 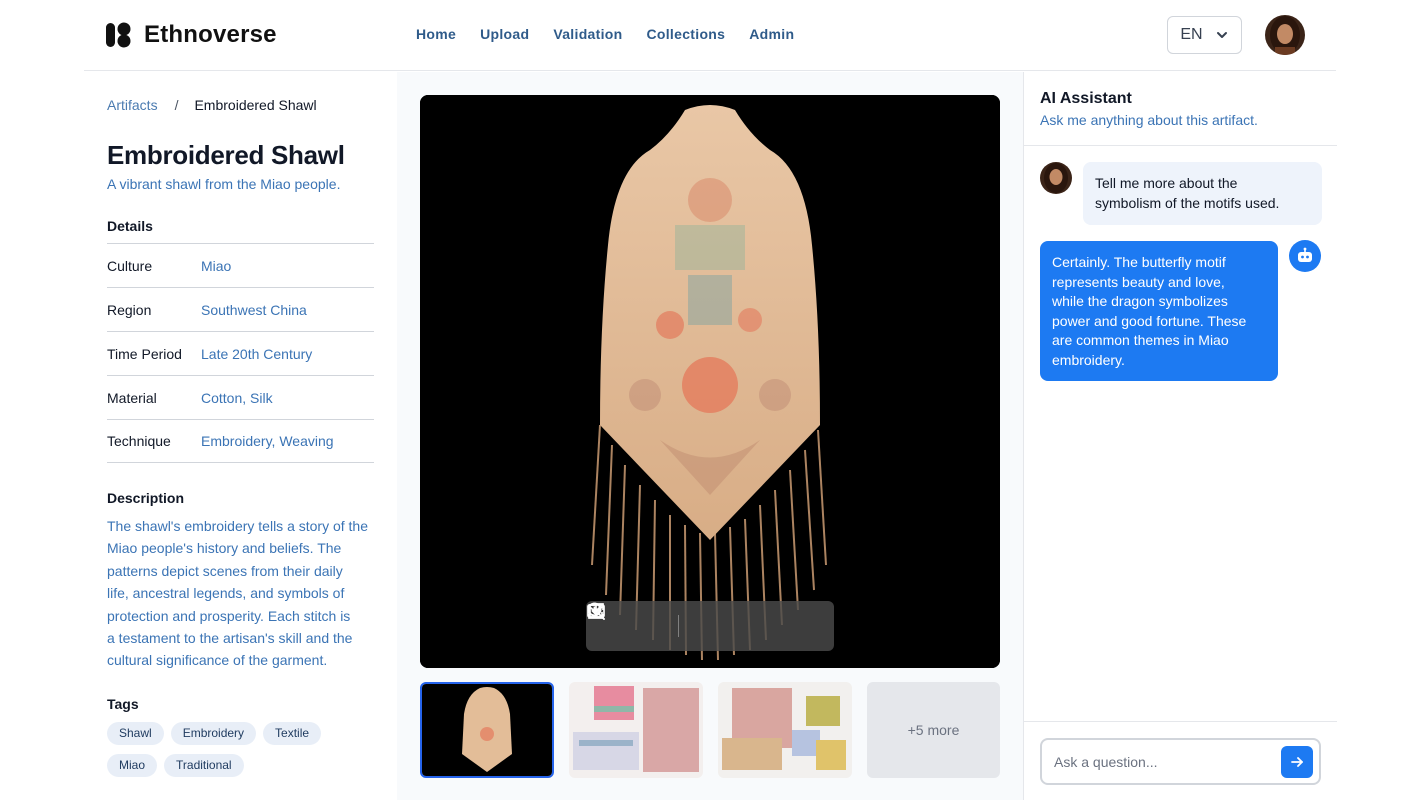 What do you see at coordinates (240, 265) in the screenshot?
I see `detail-row-culture: Culture Miao` at bounding box center [240, 265].